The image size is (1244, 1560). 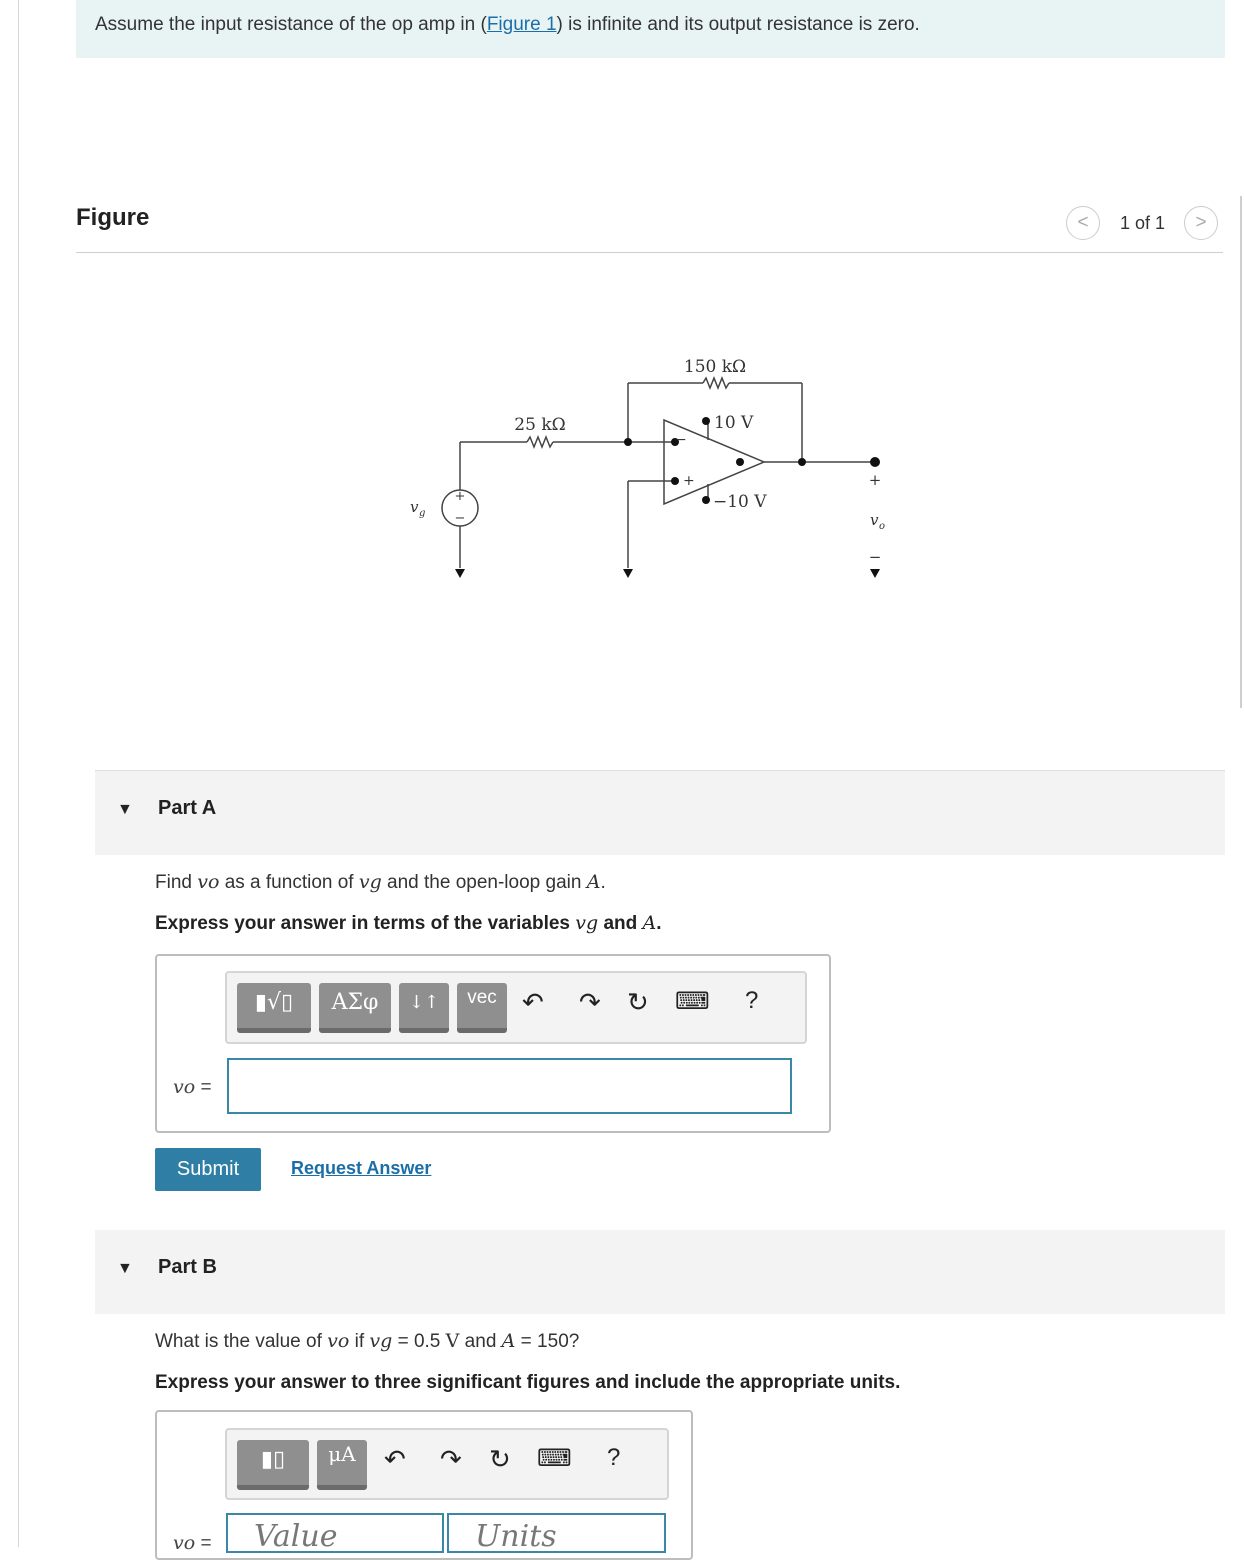 What do you see at coordinates (681, 440) in the screenshot?
I see `inverting-input-sign: −` at bounding box center [681, 440].